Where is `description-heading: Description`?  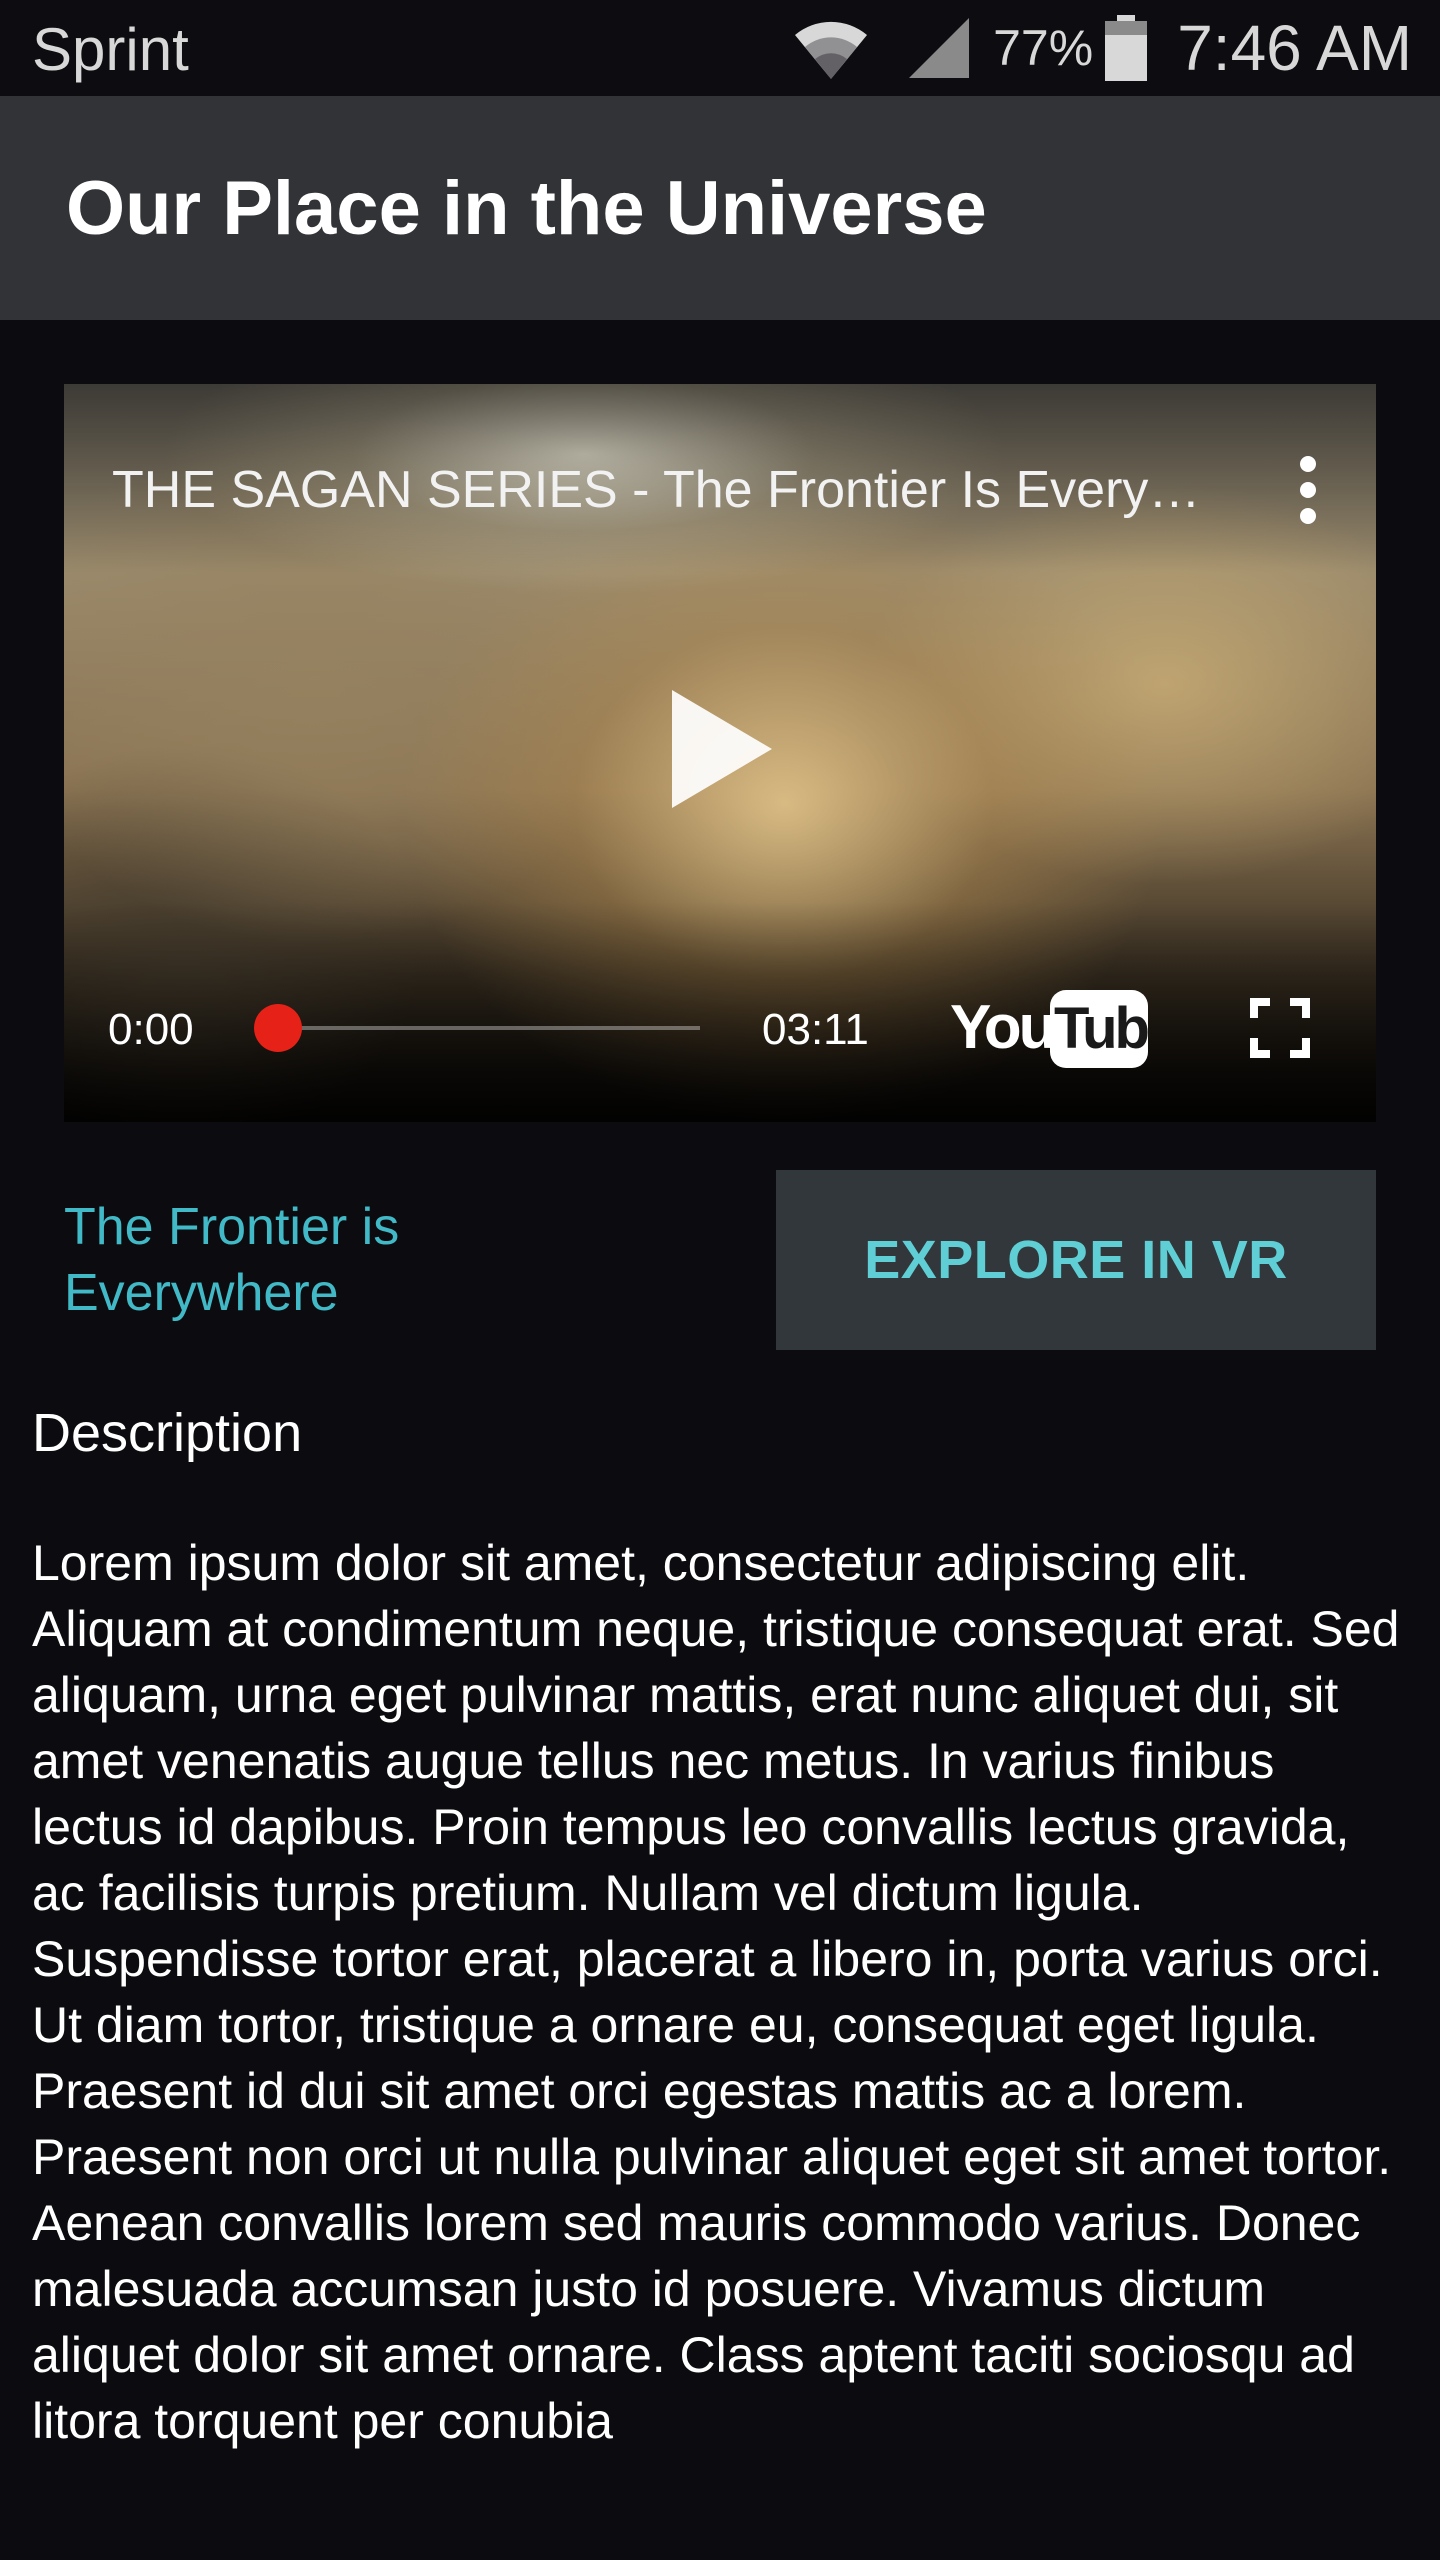 description-heading: Description is located at coordinates (167, 1433).